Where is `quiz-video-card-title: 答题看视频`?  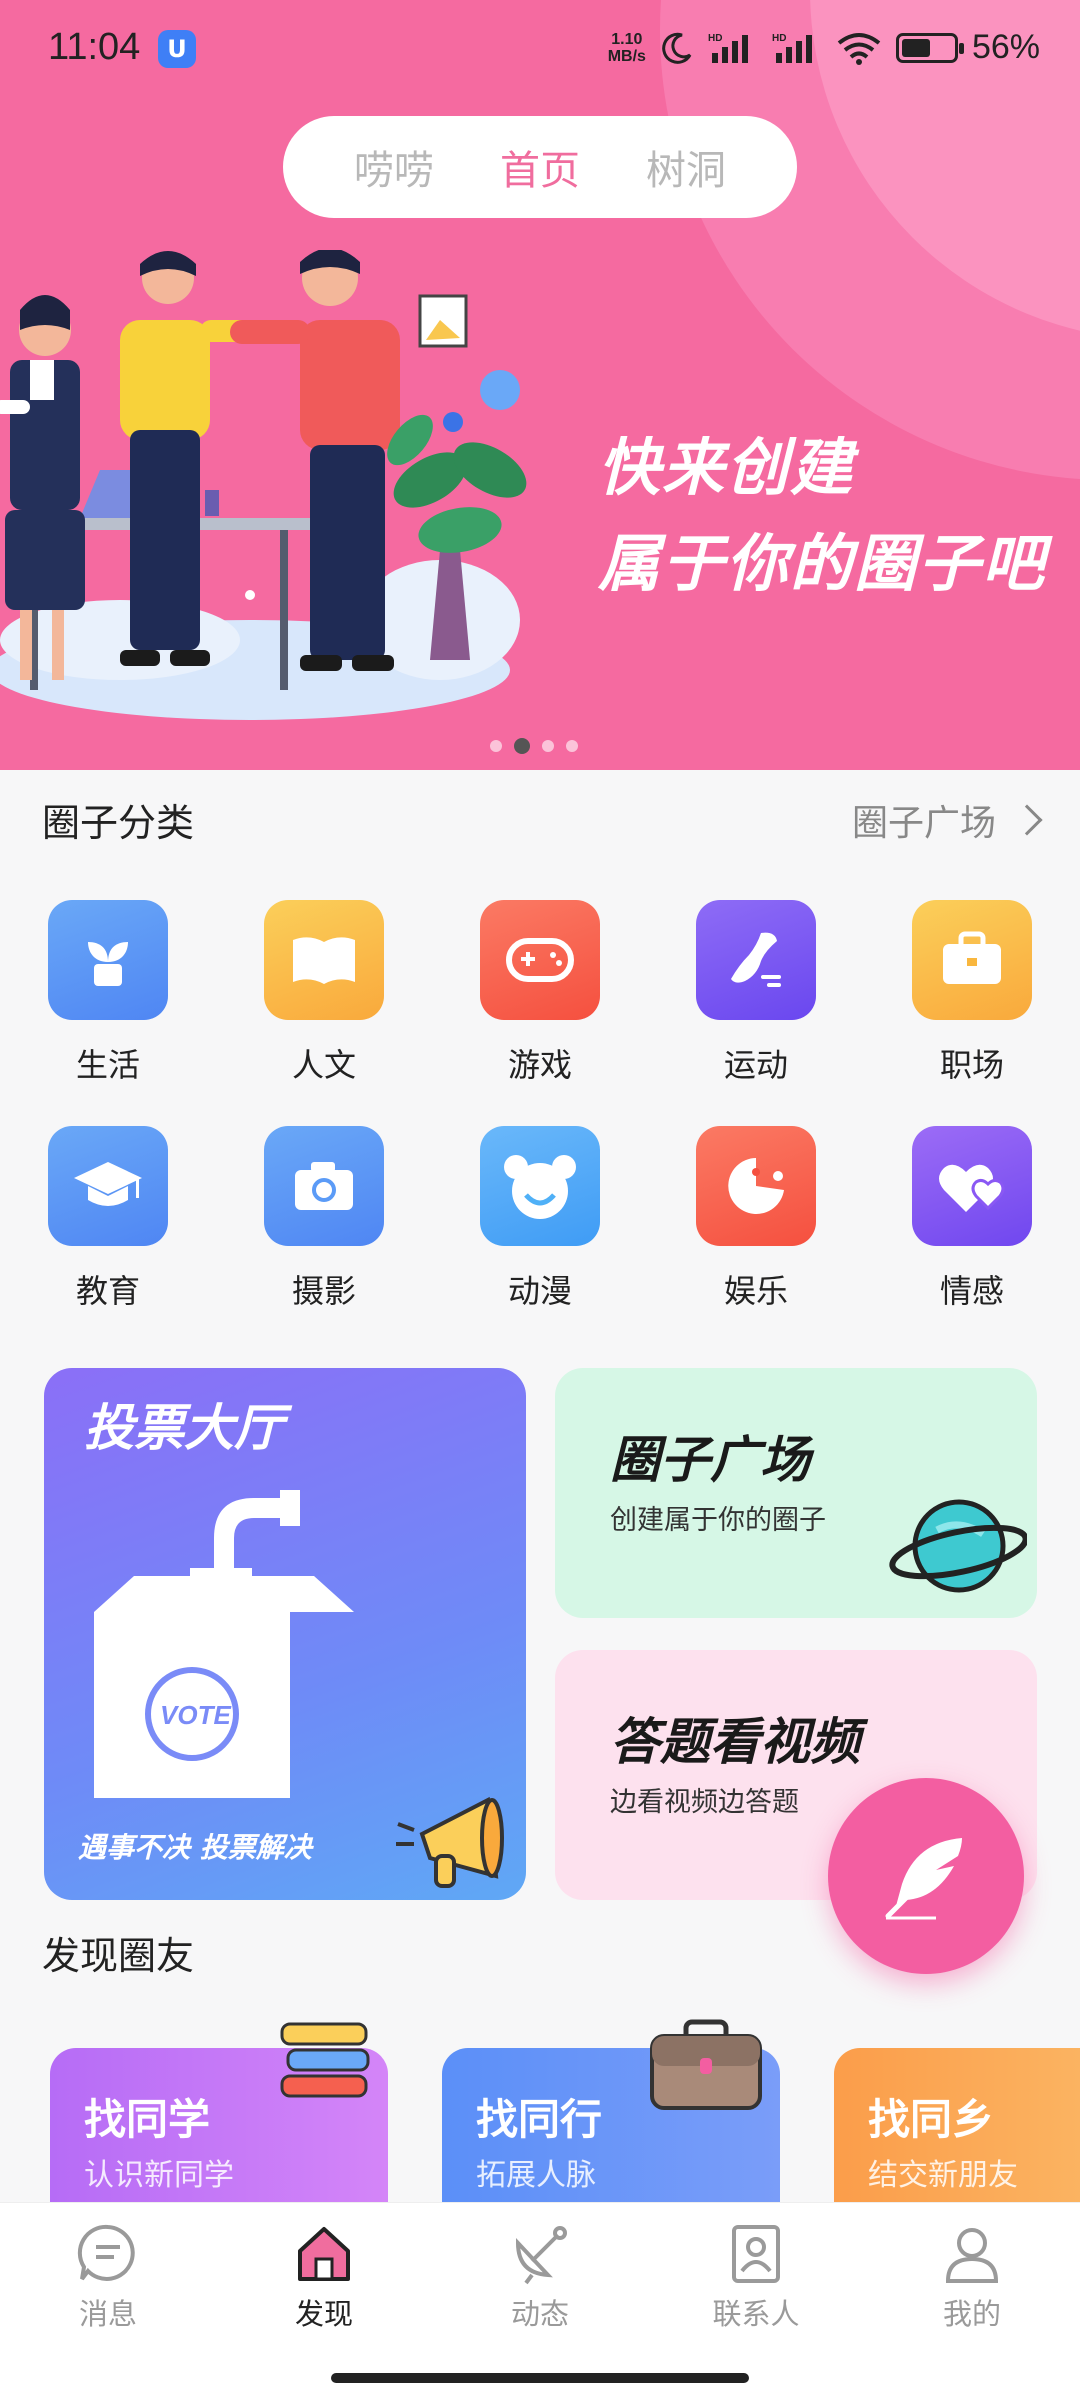
quiz-video-card-title: 答题看视频 is located at coordinates (735, 1742).